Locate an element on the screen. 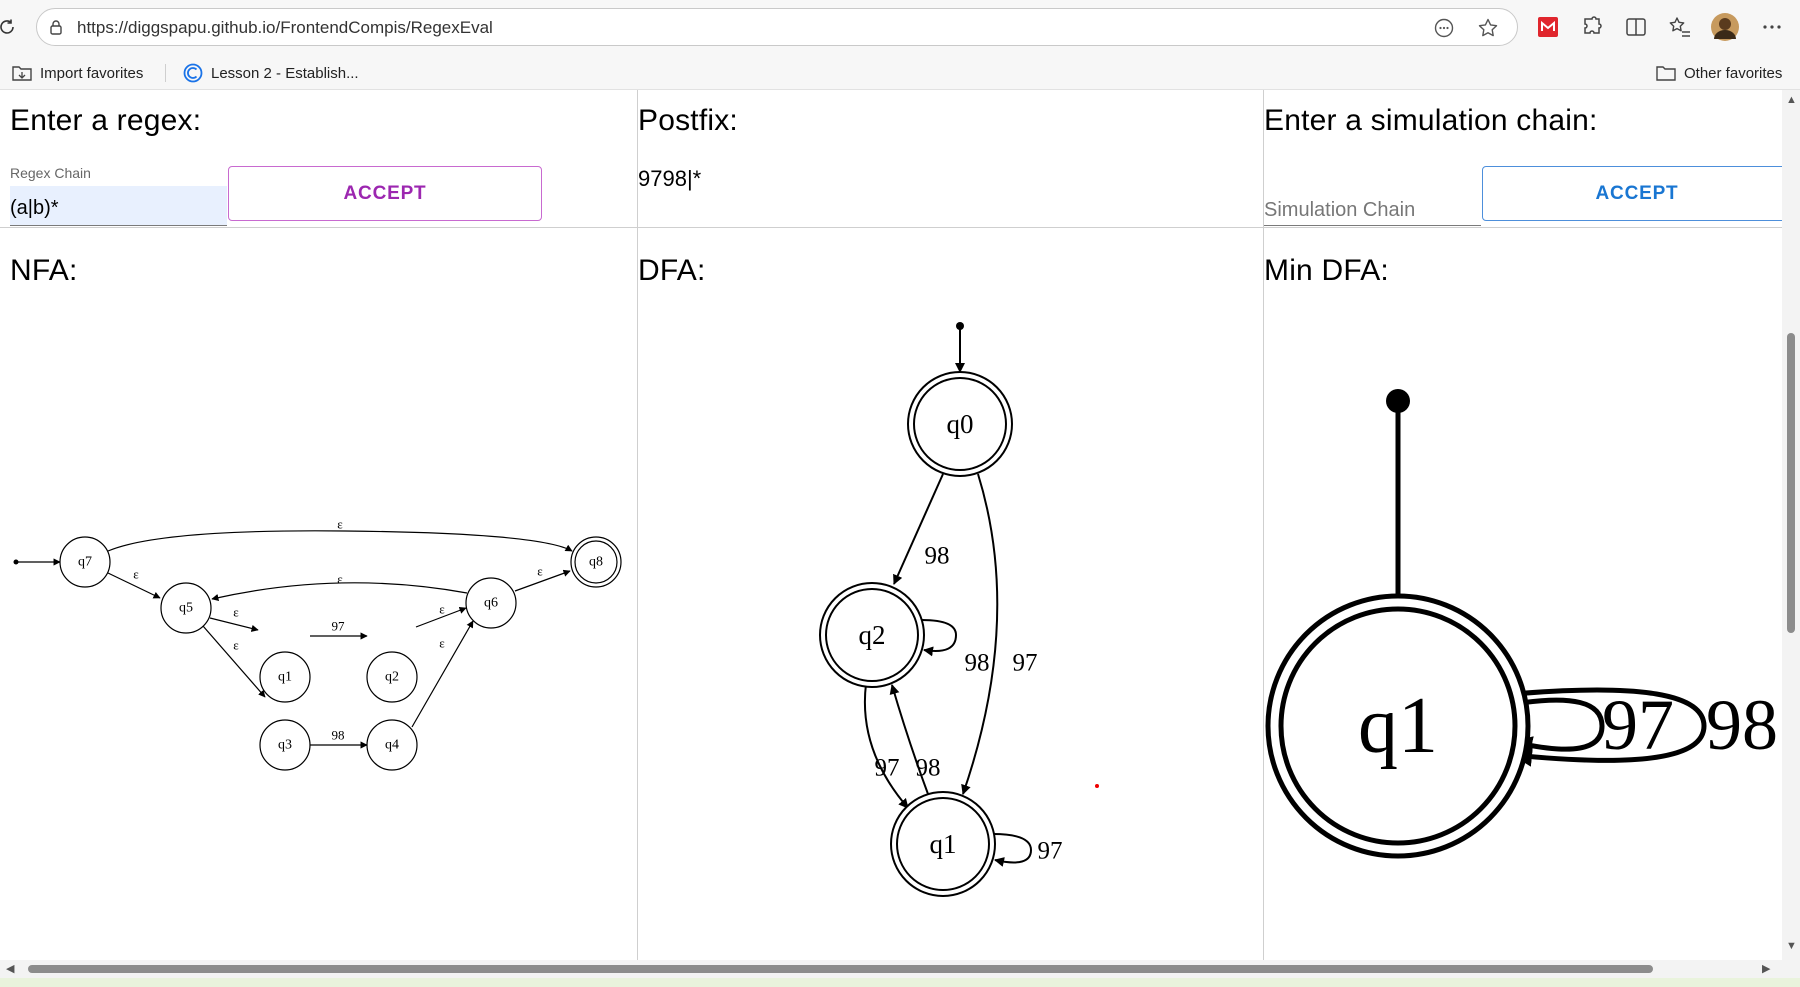  state-label: q8 is located at coordinates (596, 562).